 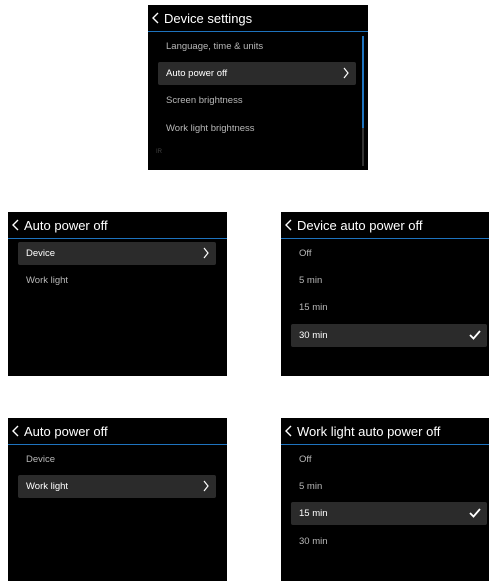 What do you see at coordinates (204, 100) in the screenshot?
I see `menu-item-label: Screen brightness` at bounding box center [204, 100].